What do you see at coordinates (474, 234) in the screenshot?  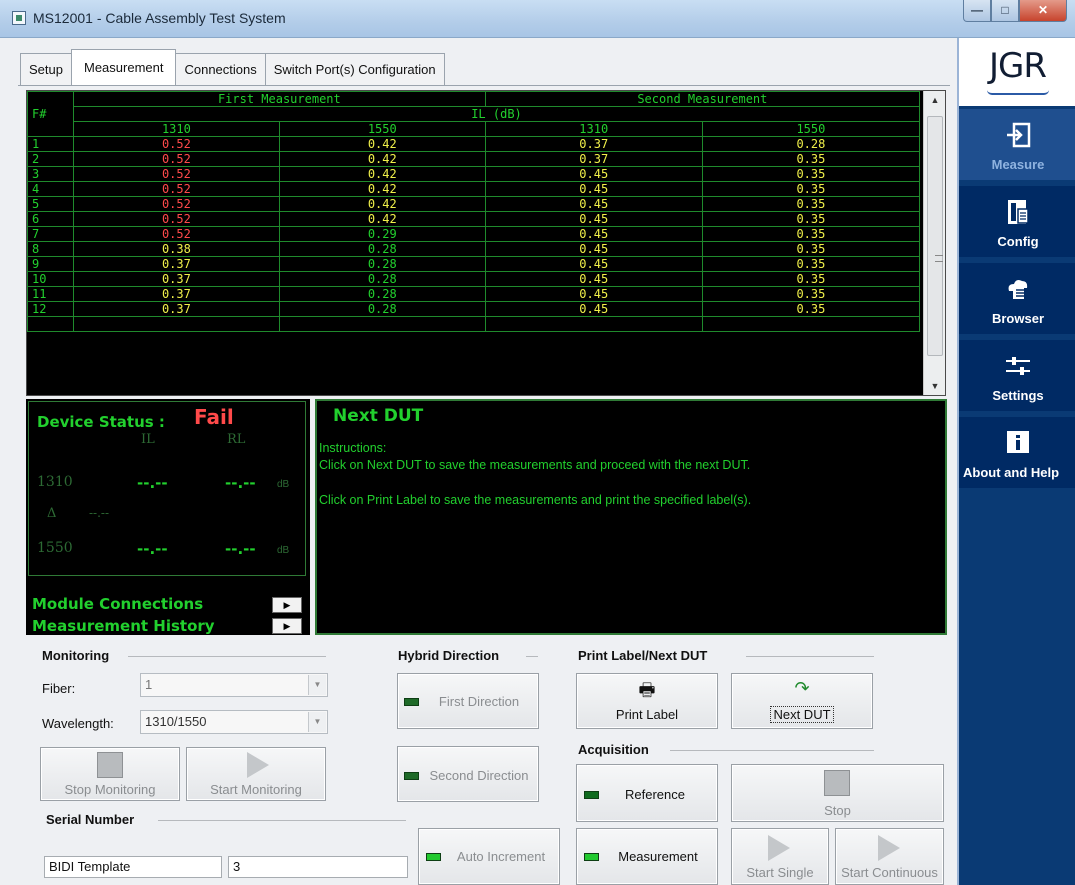 I see `table-row: 7 0.52 0.29 0.45 0.35` at bounding box center [474, 234].